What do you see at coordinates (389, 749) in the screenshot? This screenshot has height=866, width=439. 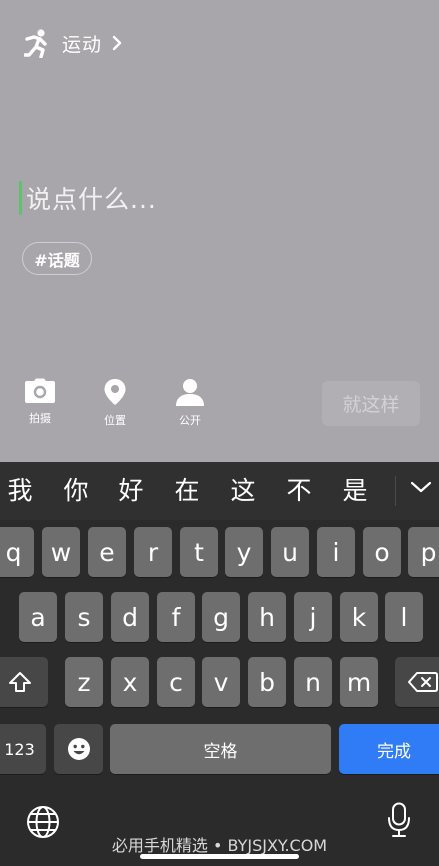 I see `done-key: 完成` at bounding box center [389, 749].